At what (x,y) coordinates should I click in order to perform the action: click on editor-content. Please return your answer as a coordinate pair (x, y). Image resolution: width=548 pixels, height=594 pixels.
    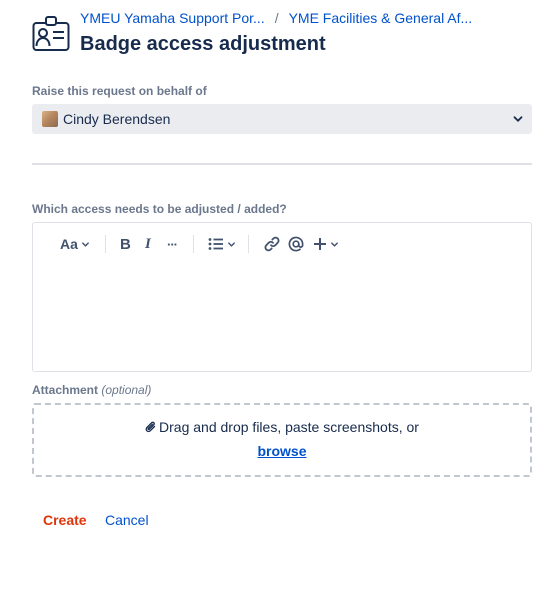
    Looking at the image, I should click on (282, 314).